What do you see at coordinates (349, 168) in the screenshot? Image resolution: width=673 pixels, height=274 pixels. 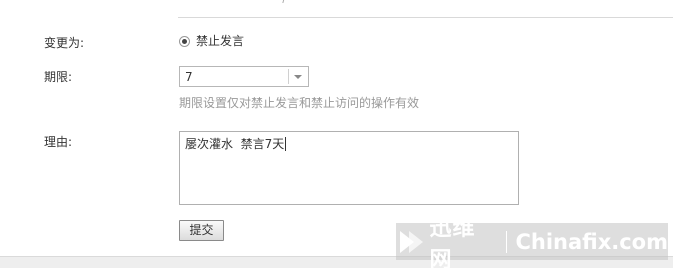 I see `reason-textarea: 屡次灌水 禁言7天` at bounding box center [349, 168].